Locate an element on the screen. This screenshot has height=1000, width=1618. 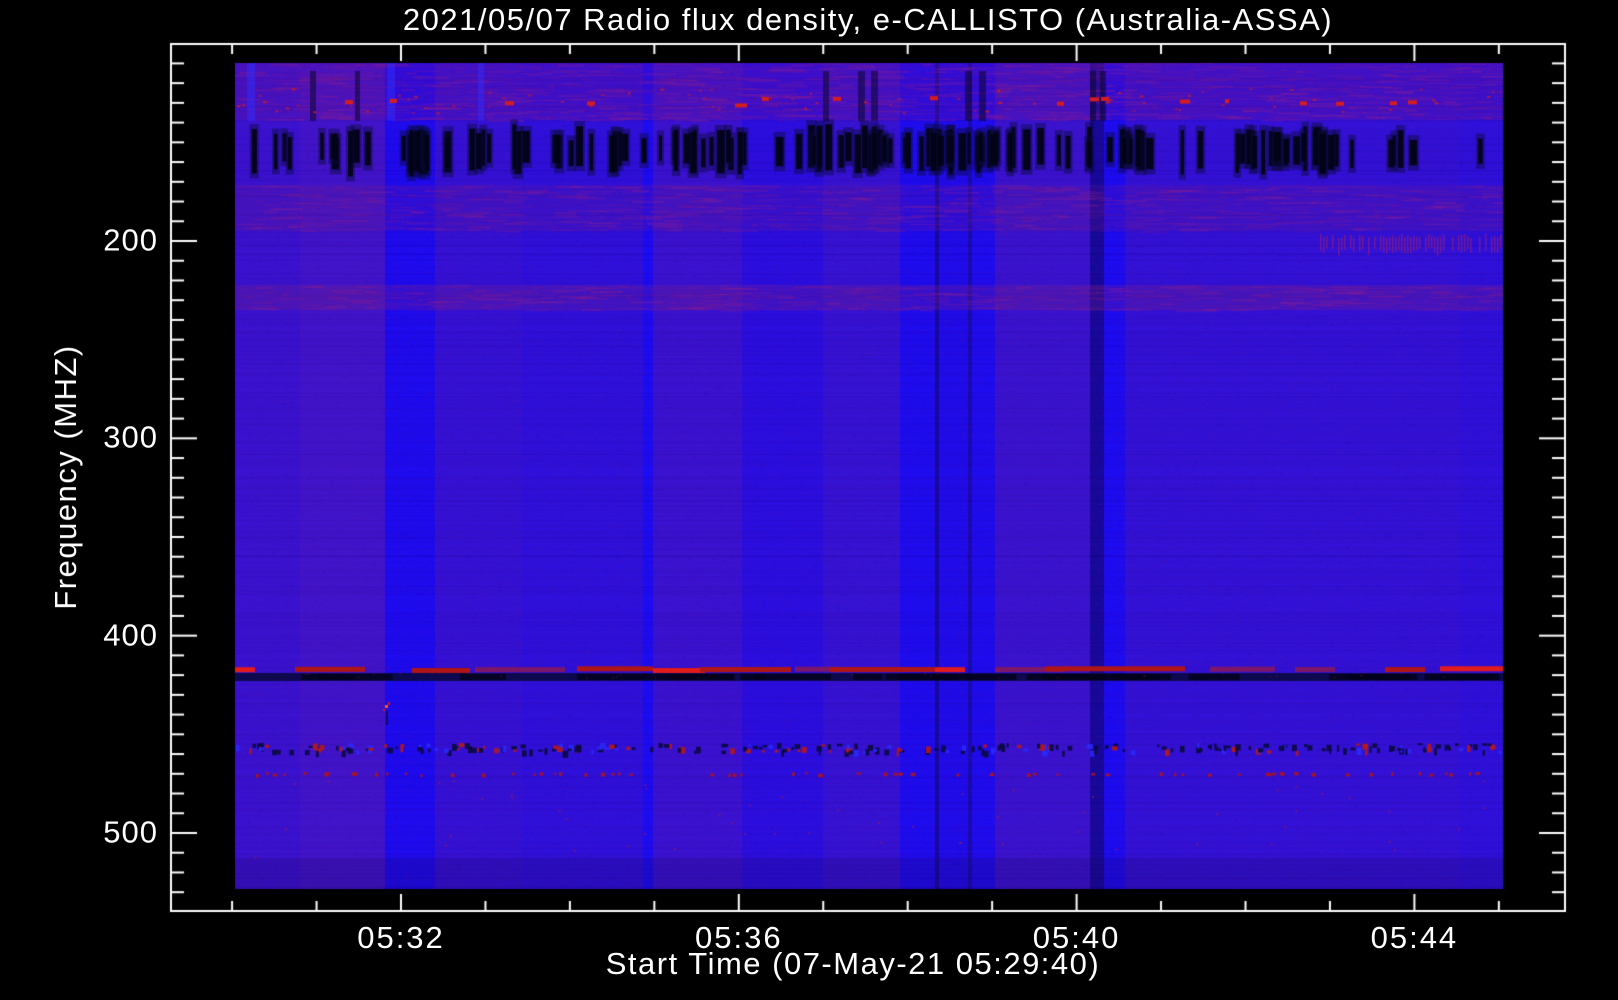
y-axis-label: Frequency (MHZ) is located at coordinates (65, 477).